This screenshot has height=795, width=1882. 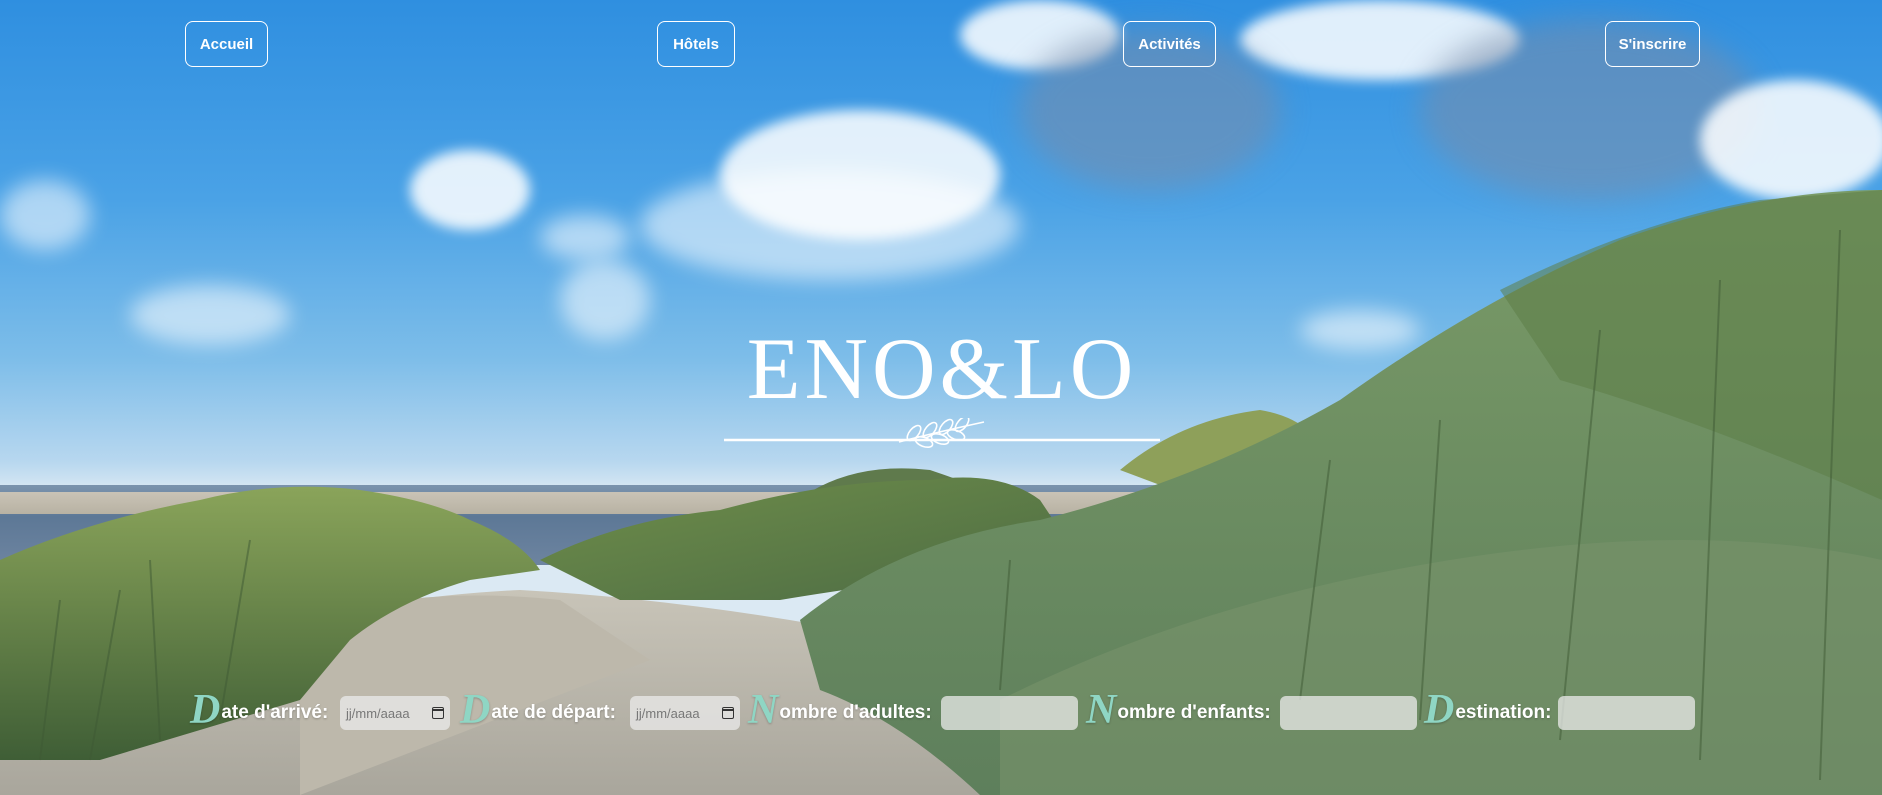 What do you see at coordinates (226, 44) in the screenshot?
I see `nav-home-button: Accueil` at bounding box center [226, 44].